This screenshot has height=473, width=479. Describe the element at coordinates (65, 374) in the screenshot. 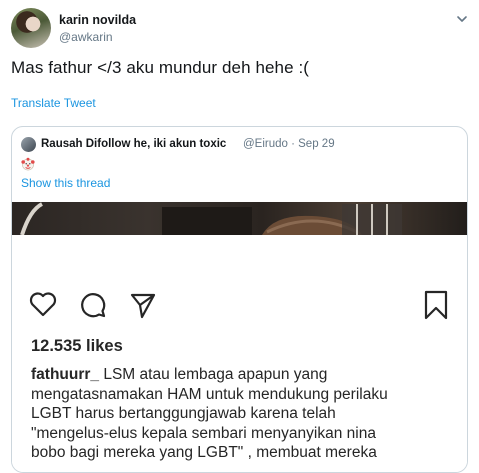

I see `caption-username: fathuurr_` at that location.